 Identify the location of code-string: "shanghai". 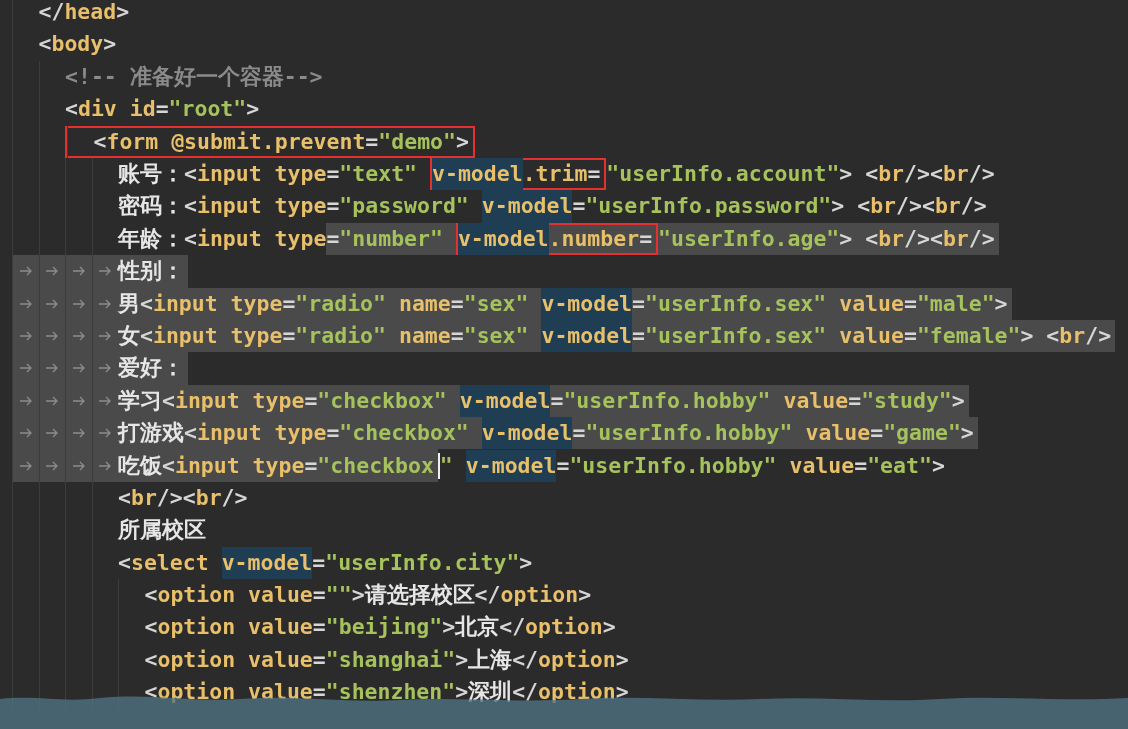
(390, 659).